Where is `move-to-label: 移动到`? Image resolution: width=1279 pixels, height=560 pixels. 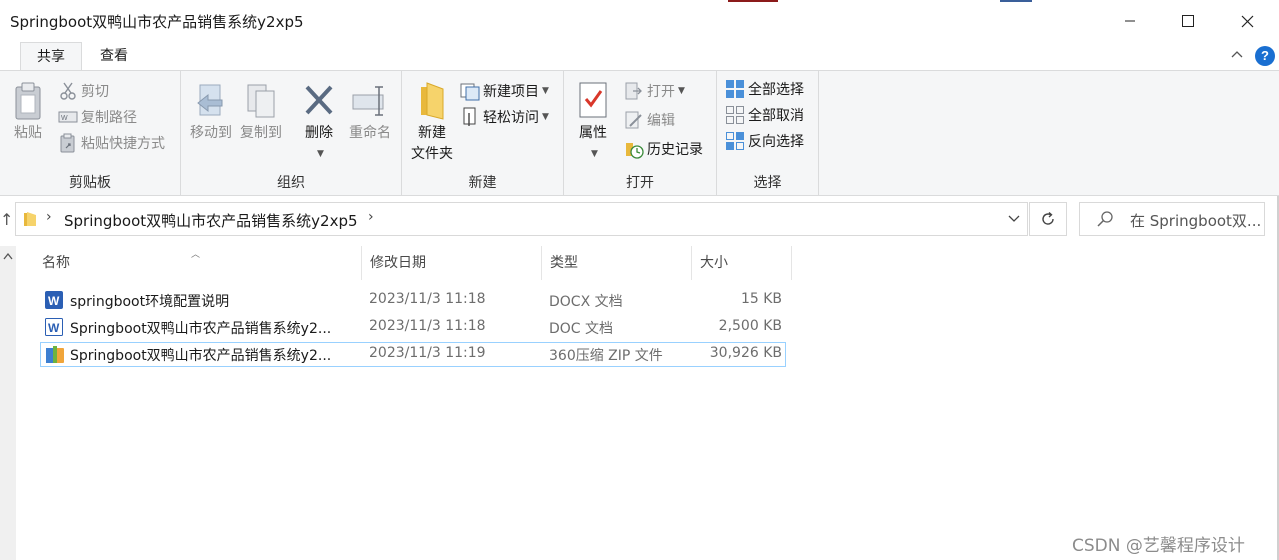 move-to-label: 移动到 is located at coordinates (211, 133).